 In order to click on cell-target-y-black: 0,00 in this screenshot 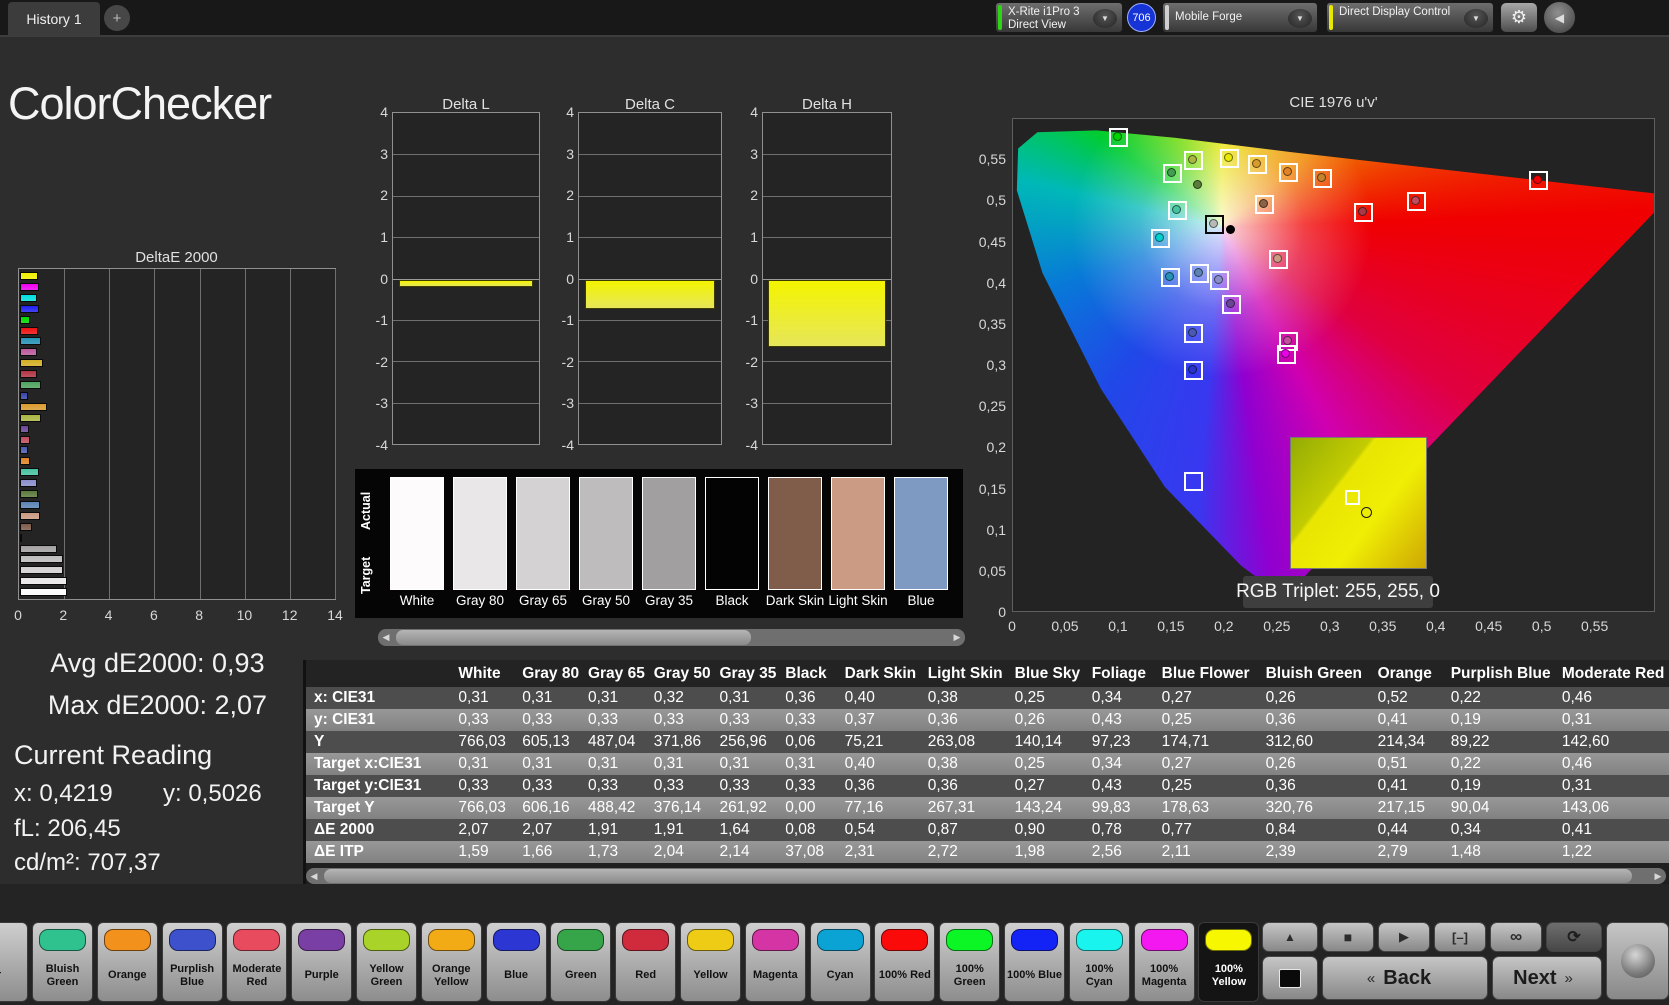, I will do `click(800, 807)`.